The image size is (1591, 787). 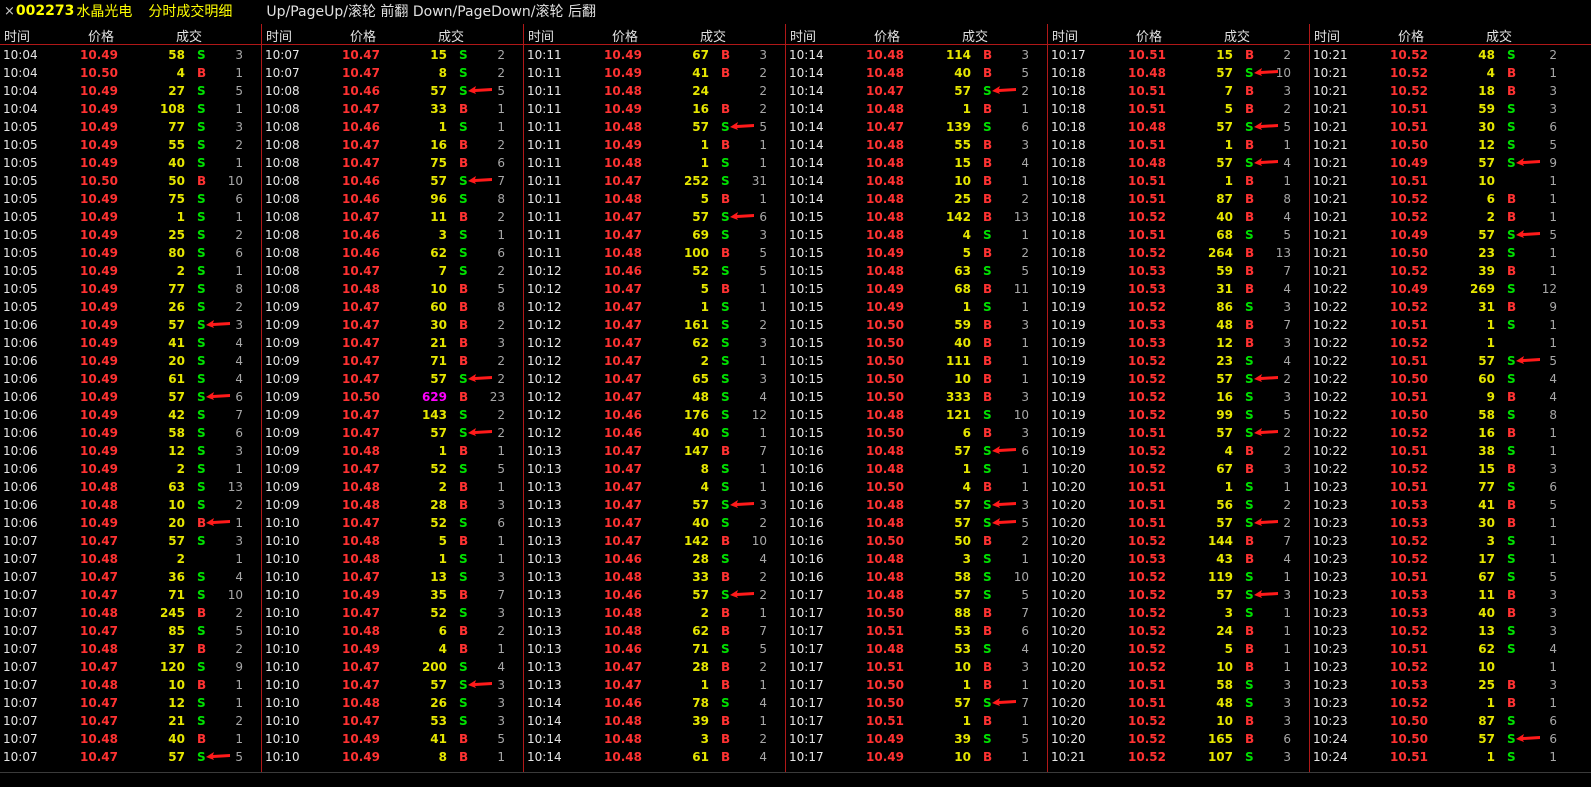 I want to click on trade-row: 10:18 10.48 57 S 10, so click(x=1178, y=74).